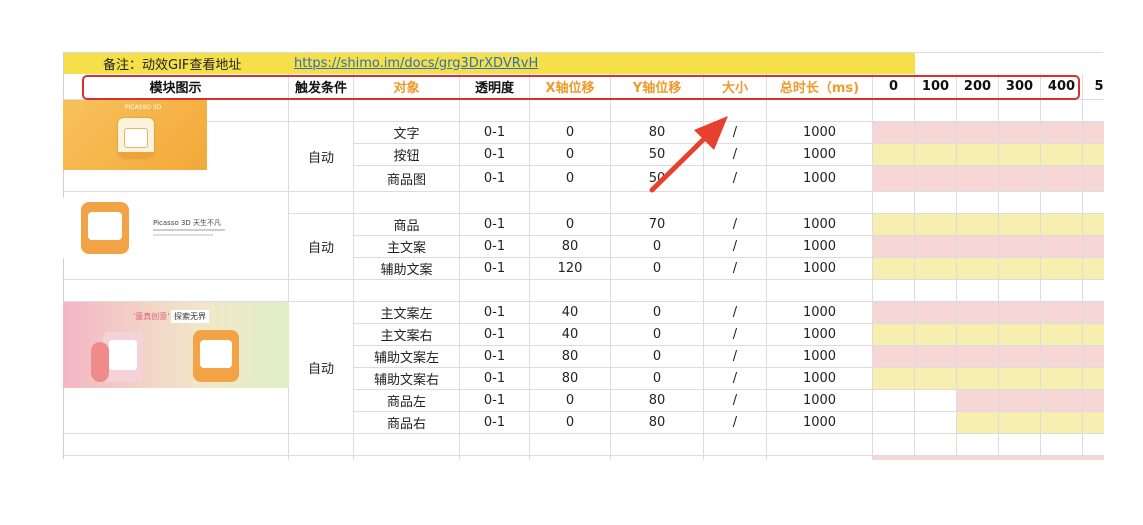  Describe the element at coordinates (321, 458) in the screenshot. I see `trigger-cell` at that location.